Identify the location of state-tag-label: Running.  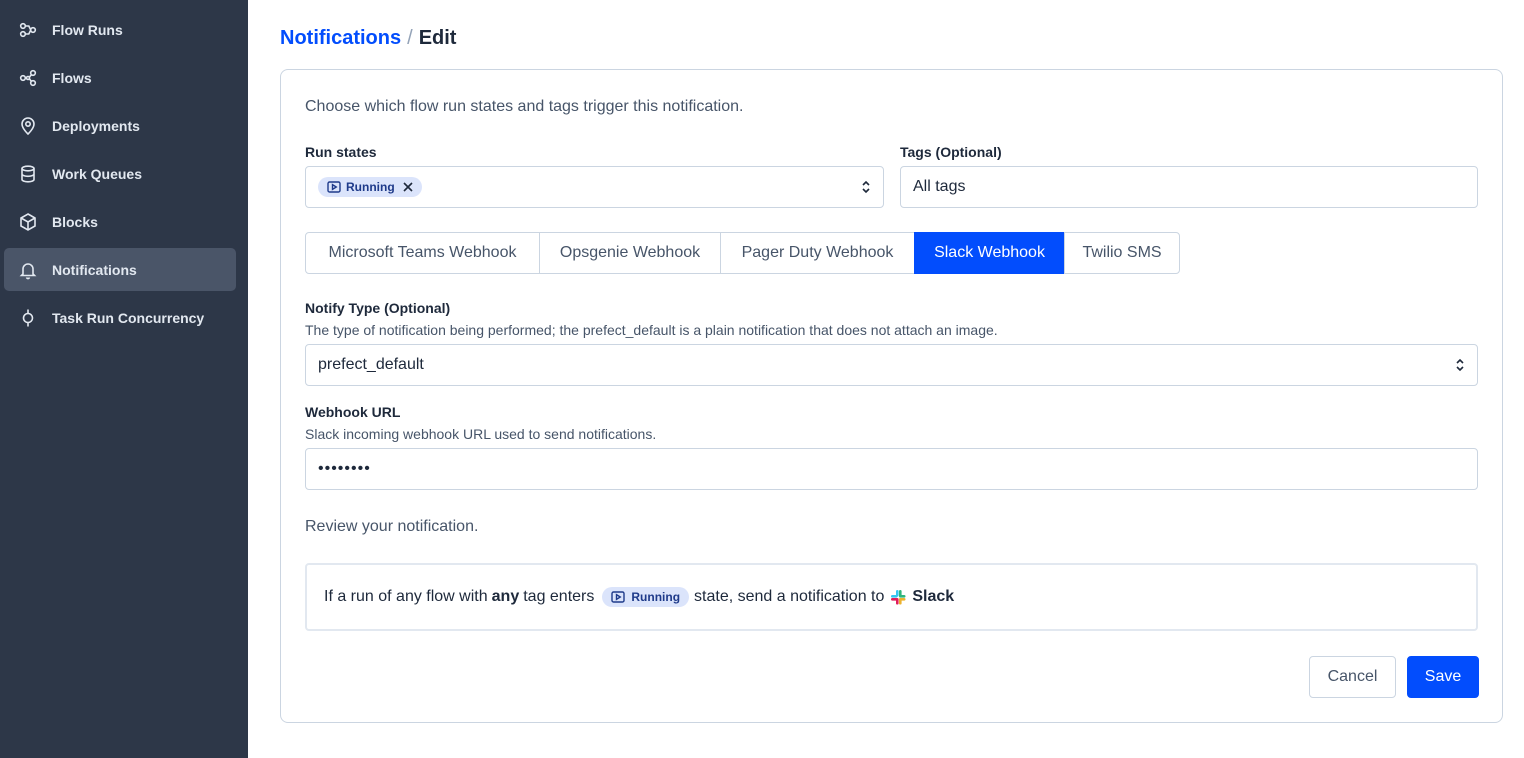
(370, 187).